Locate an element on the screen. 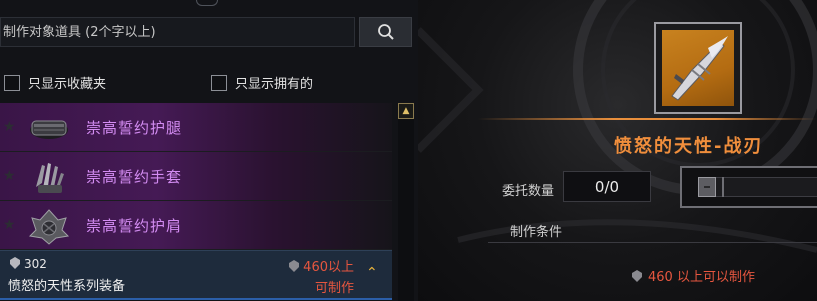  requirement-text: 460以上 is located at coordinates (328, 267).